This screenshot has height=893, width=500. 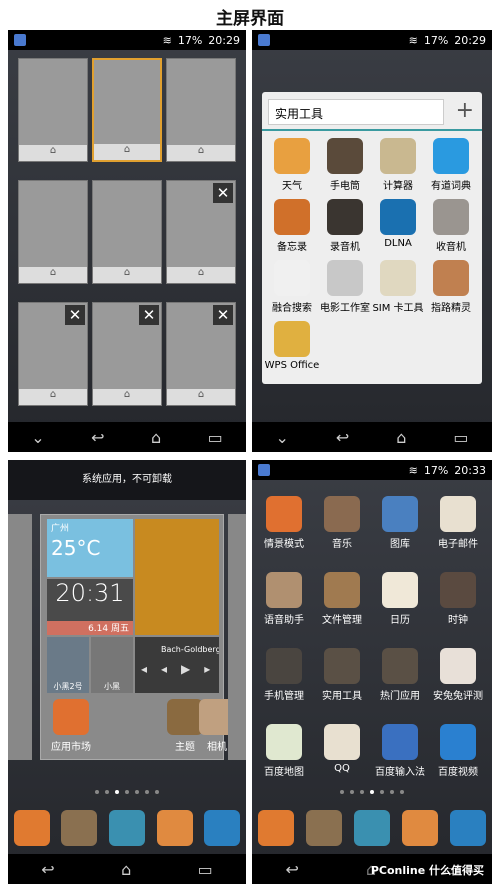 I want to click on app-icon: 百度视频, so click(x=458, y=751).